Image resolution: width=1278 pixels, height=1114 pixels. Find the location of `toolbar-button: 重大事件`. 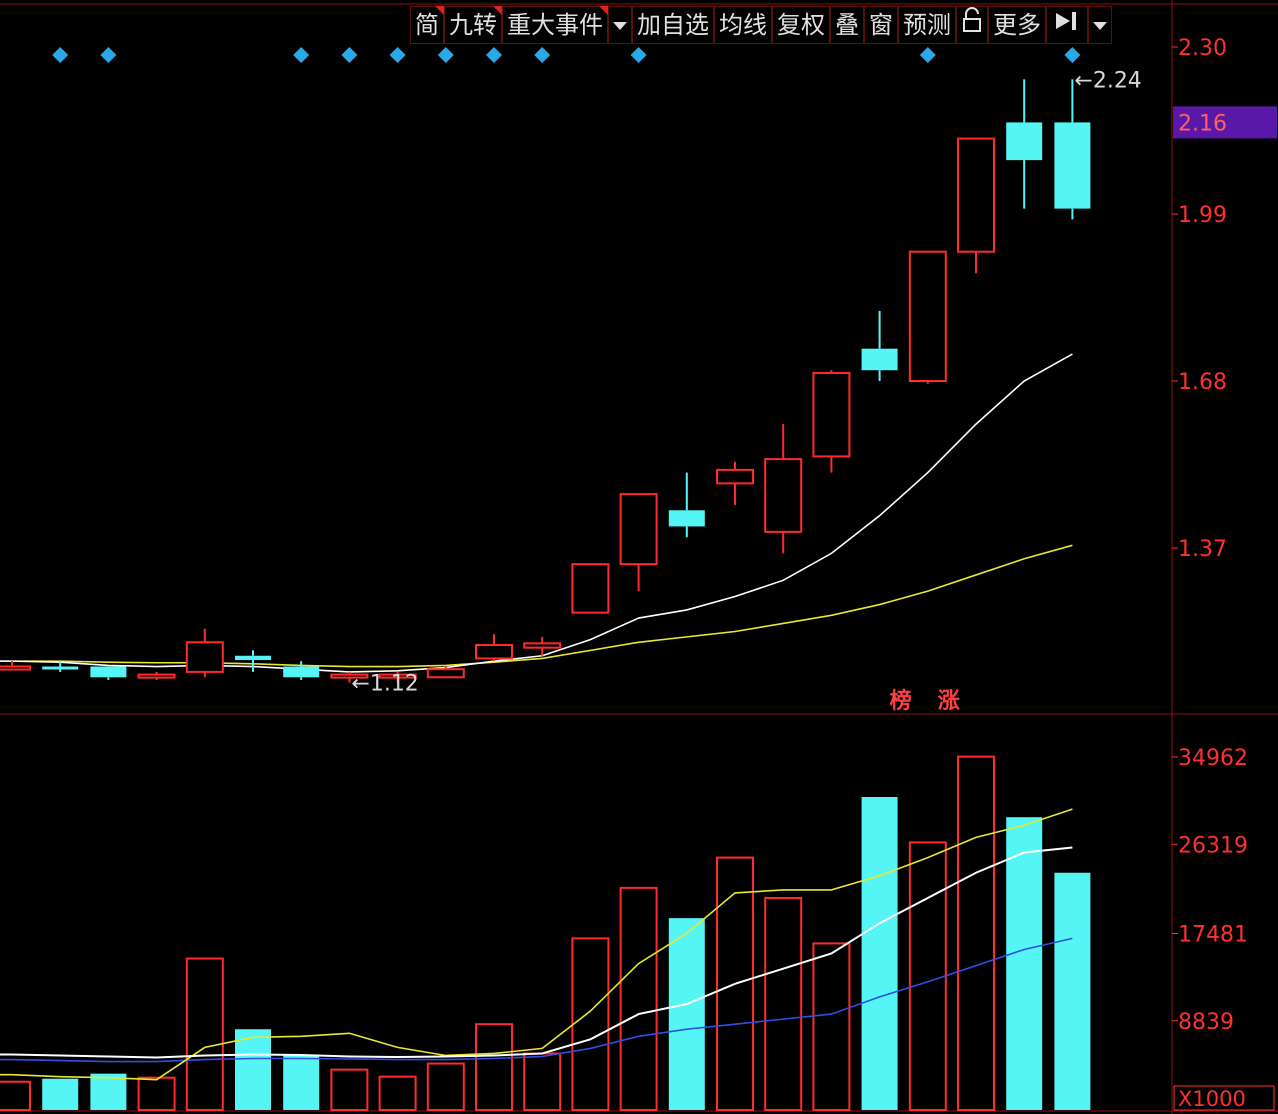

toolbar-button: 重大事件 is located at coordinates (555, 25).